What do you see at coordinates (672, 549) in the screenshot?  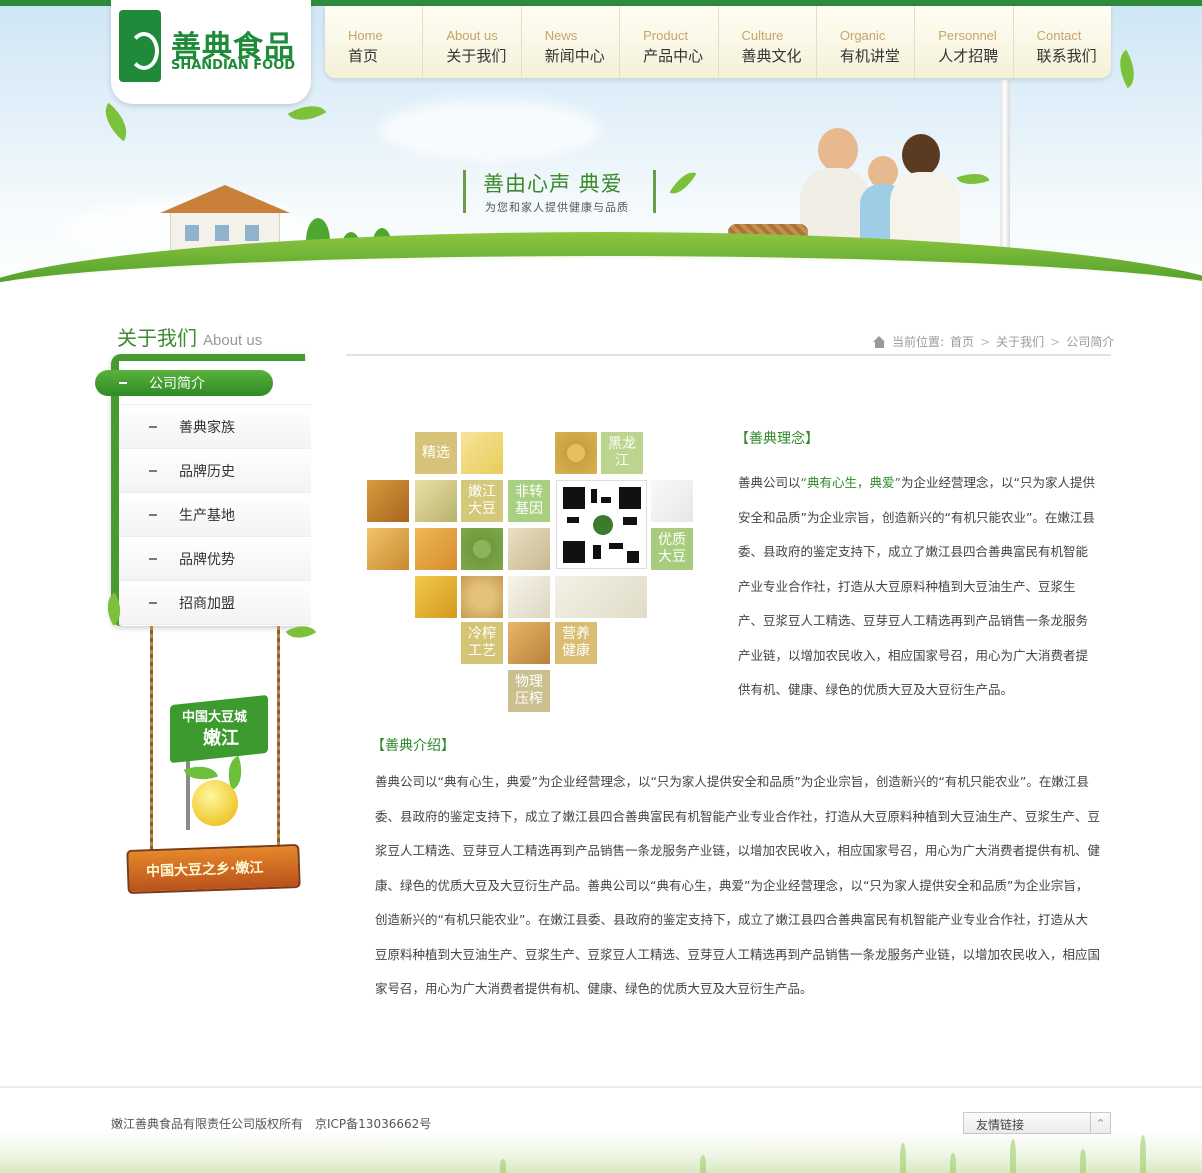 I see `grid-tile-label: 优质大豆` at bounding box center [672, 549].